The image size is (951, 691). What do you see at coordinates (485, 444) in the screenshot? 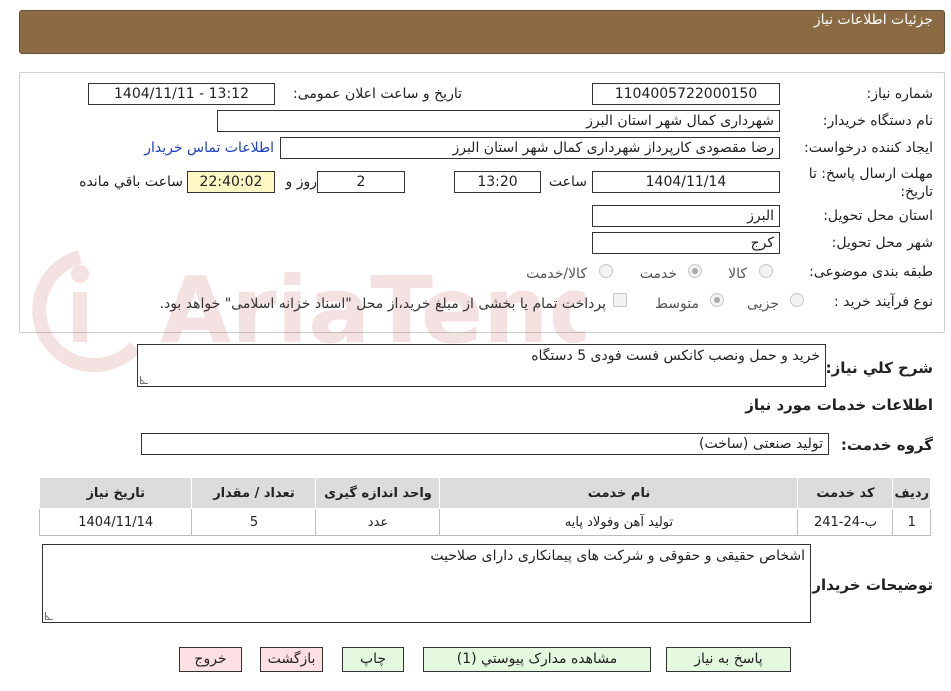
I see `service-group-field: تولید صنعتی (ساخت)` at bounding box center [485, 444].